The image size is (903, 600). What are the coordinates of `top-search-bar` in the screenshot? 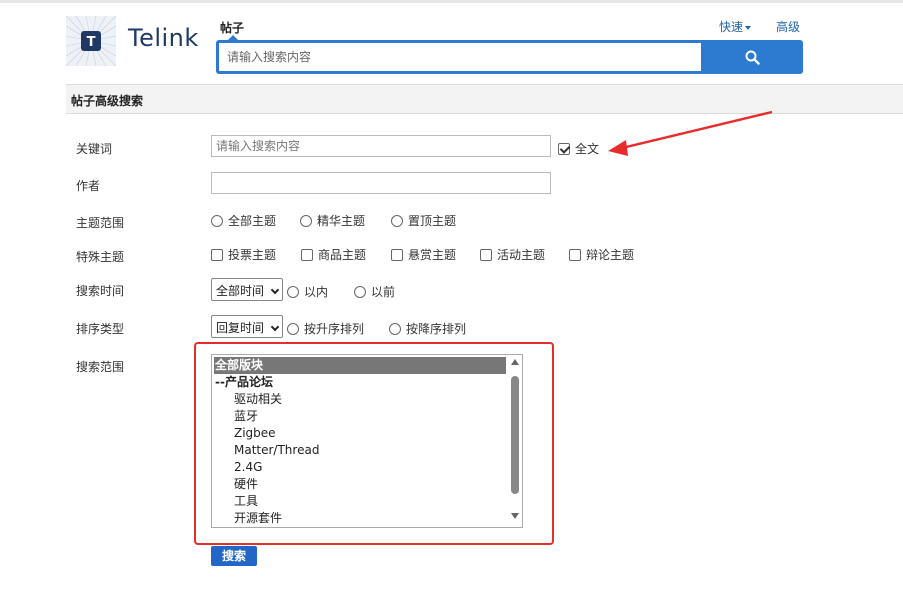 It's located at (509, 57).